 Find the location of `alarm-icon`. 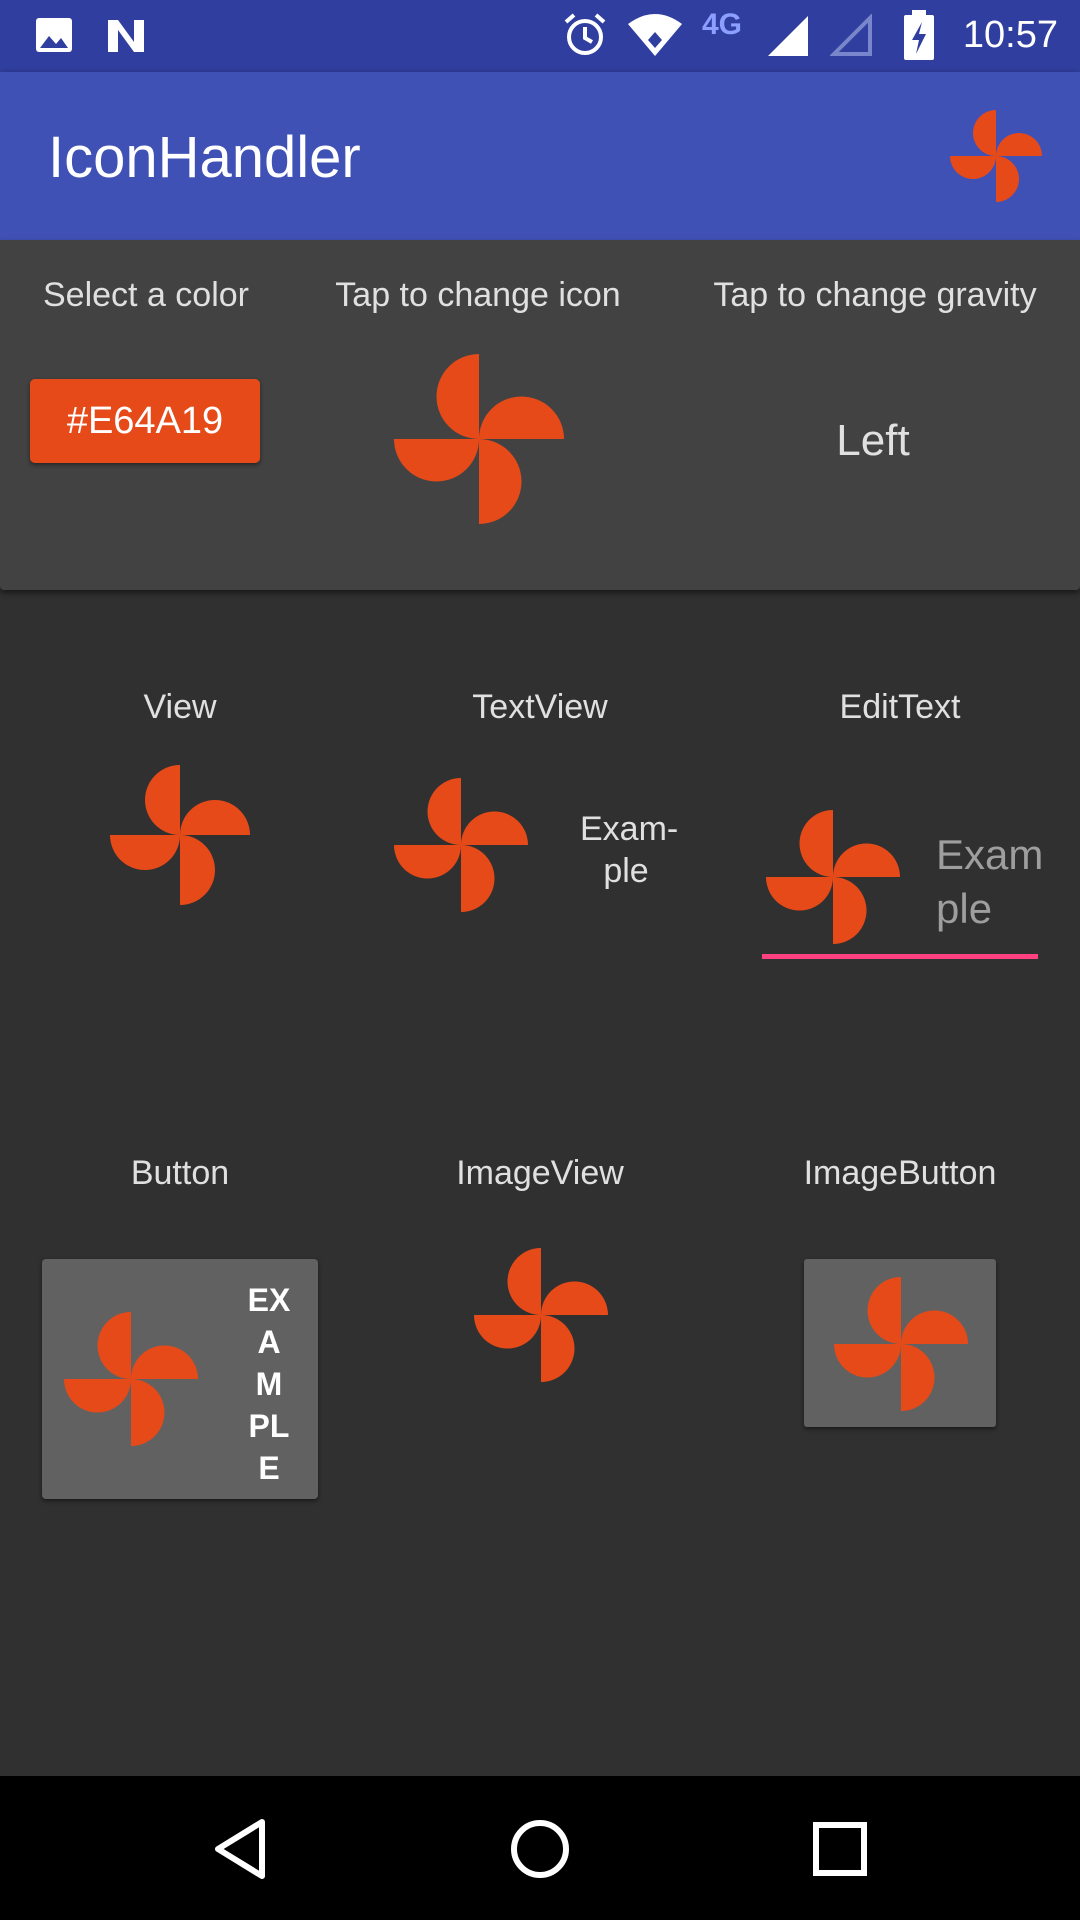

alarm-icon is located at coordinates (585, 34).